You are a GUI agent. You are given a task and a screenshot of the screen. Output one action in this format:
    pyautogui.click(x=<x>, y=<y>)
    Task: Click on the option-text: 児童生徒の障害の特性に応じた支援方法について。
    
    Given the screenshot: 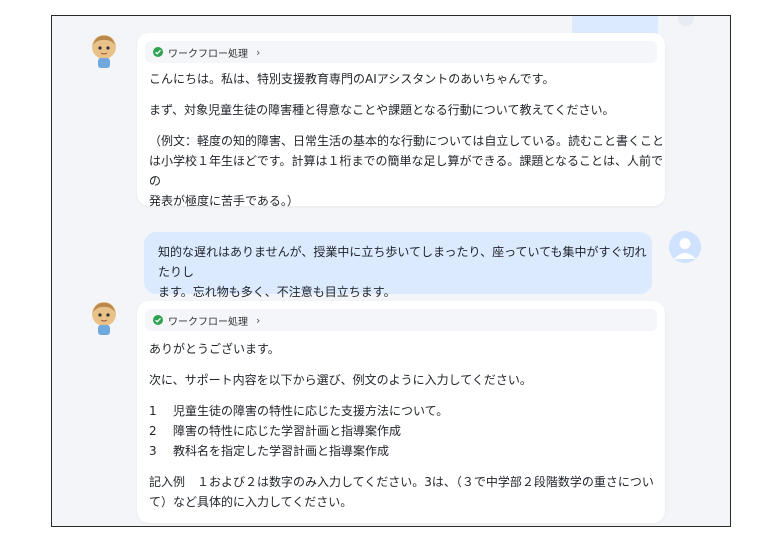 What is the action you would take?
    pyautogui.click(x=311, y=411)
    